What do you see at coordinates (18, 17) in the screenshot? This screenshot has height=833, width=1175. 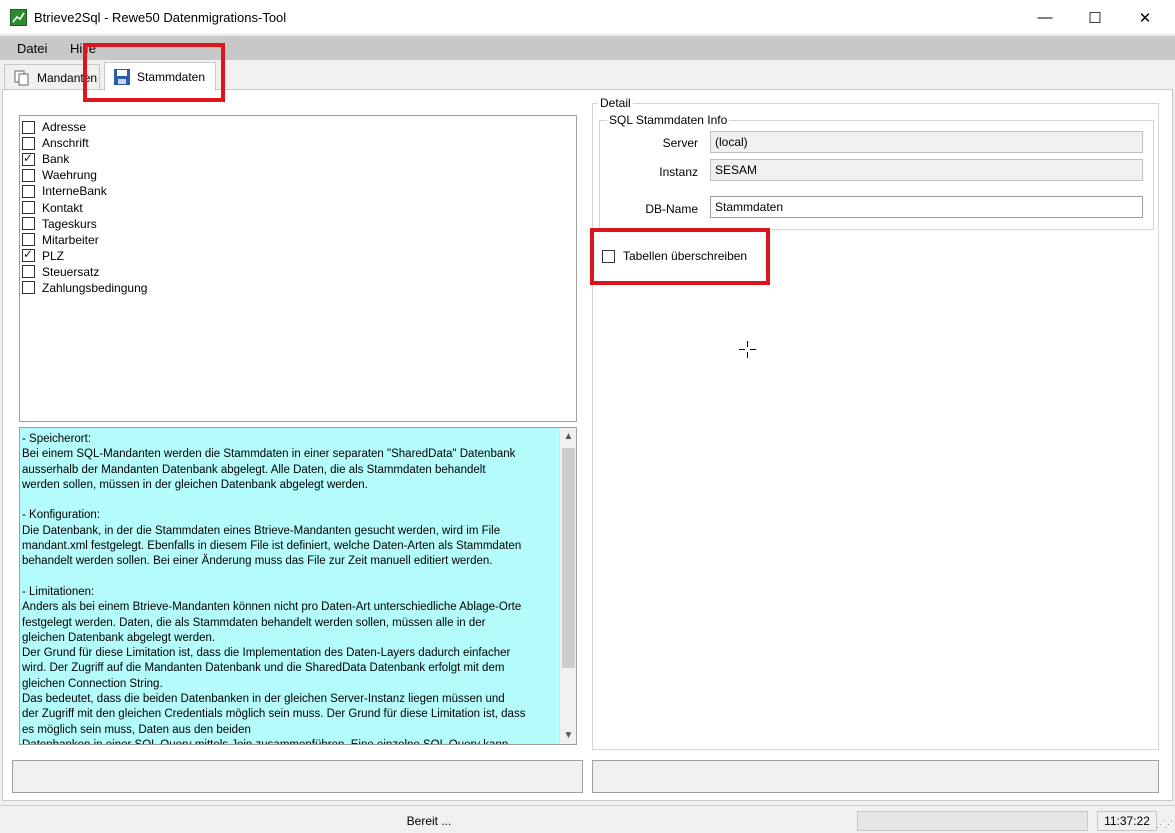 I see `chart-icon` at bounding box center [18, 17].